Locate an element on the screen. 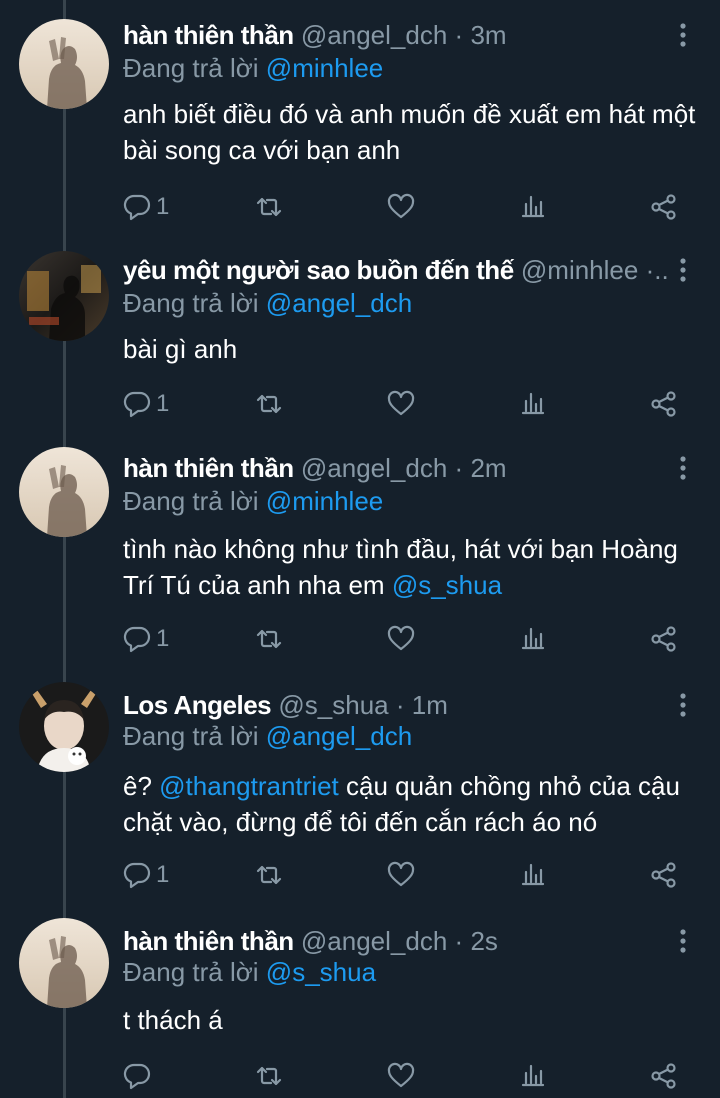  tweet-header: hàn thiên thần @angel_dch · 2m is located at coordinates (395, 468).